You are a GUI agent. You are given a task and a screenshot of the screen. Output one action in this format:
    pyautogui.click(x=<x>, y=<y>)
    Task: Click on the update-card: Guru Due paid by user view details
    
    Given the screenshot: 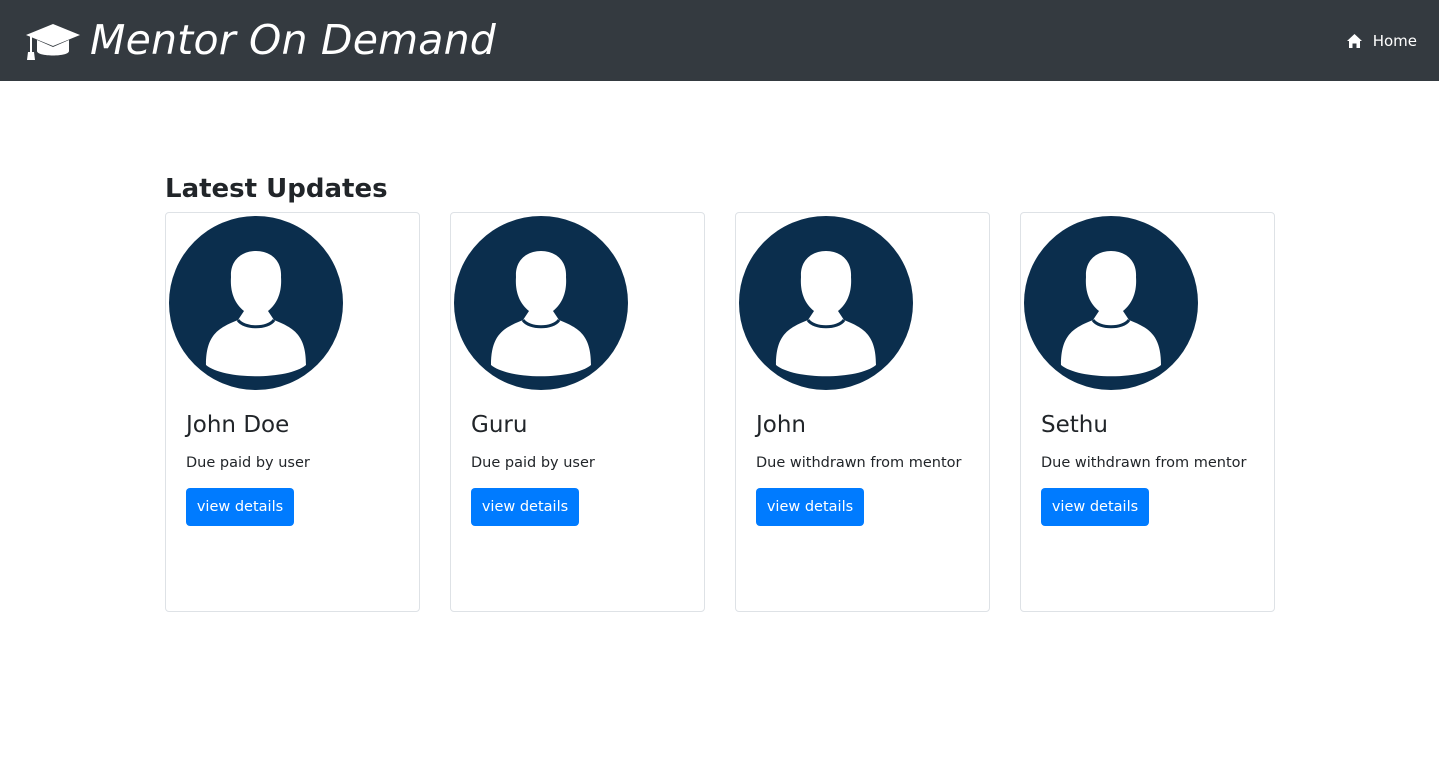 What is the action you would take?
    pyautogui.click(x=577, y=412)
    